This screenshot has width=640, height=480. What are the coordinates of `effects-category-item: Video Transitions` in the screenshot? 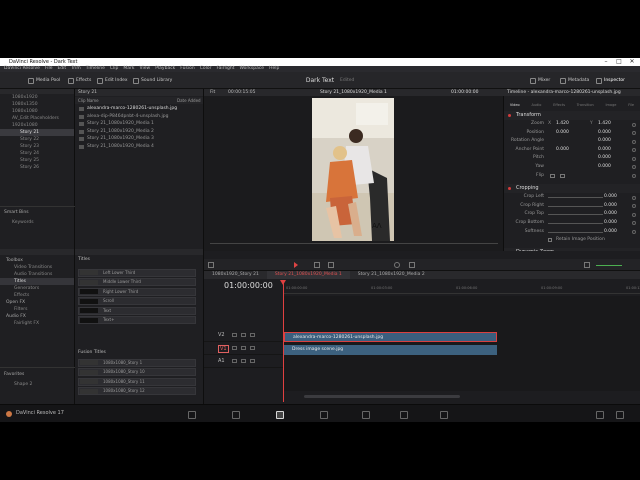 It's located at (37, 267).